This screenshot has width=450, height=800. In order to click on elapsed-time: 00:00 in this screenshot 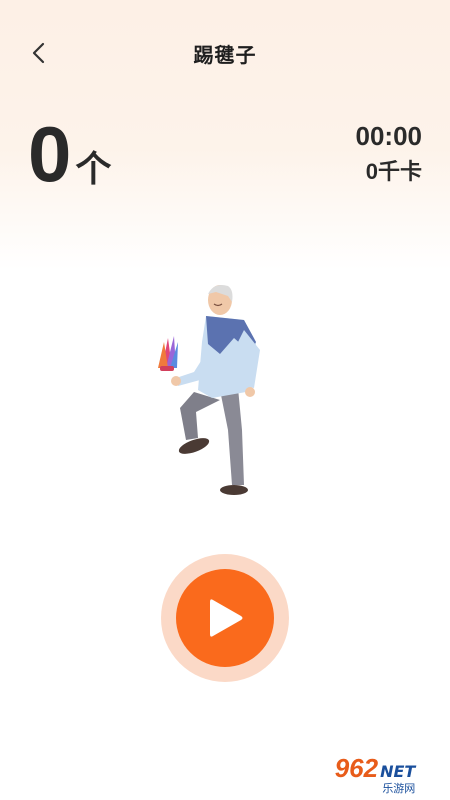, I will do `click(389, 136)`.